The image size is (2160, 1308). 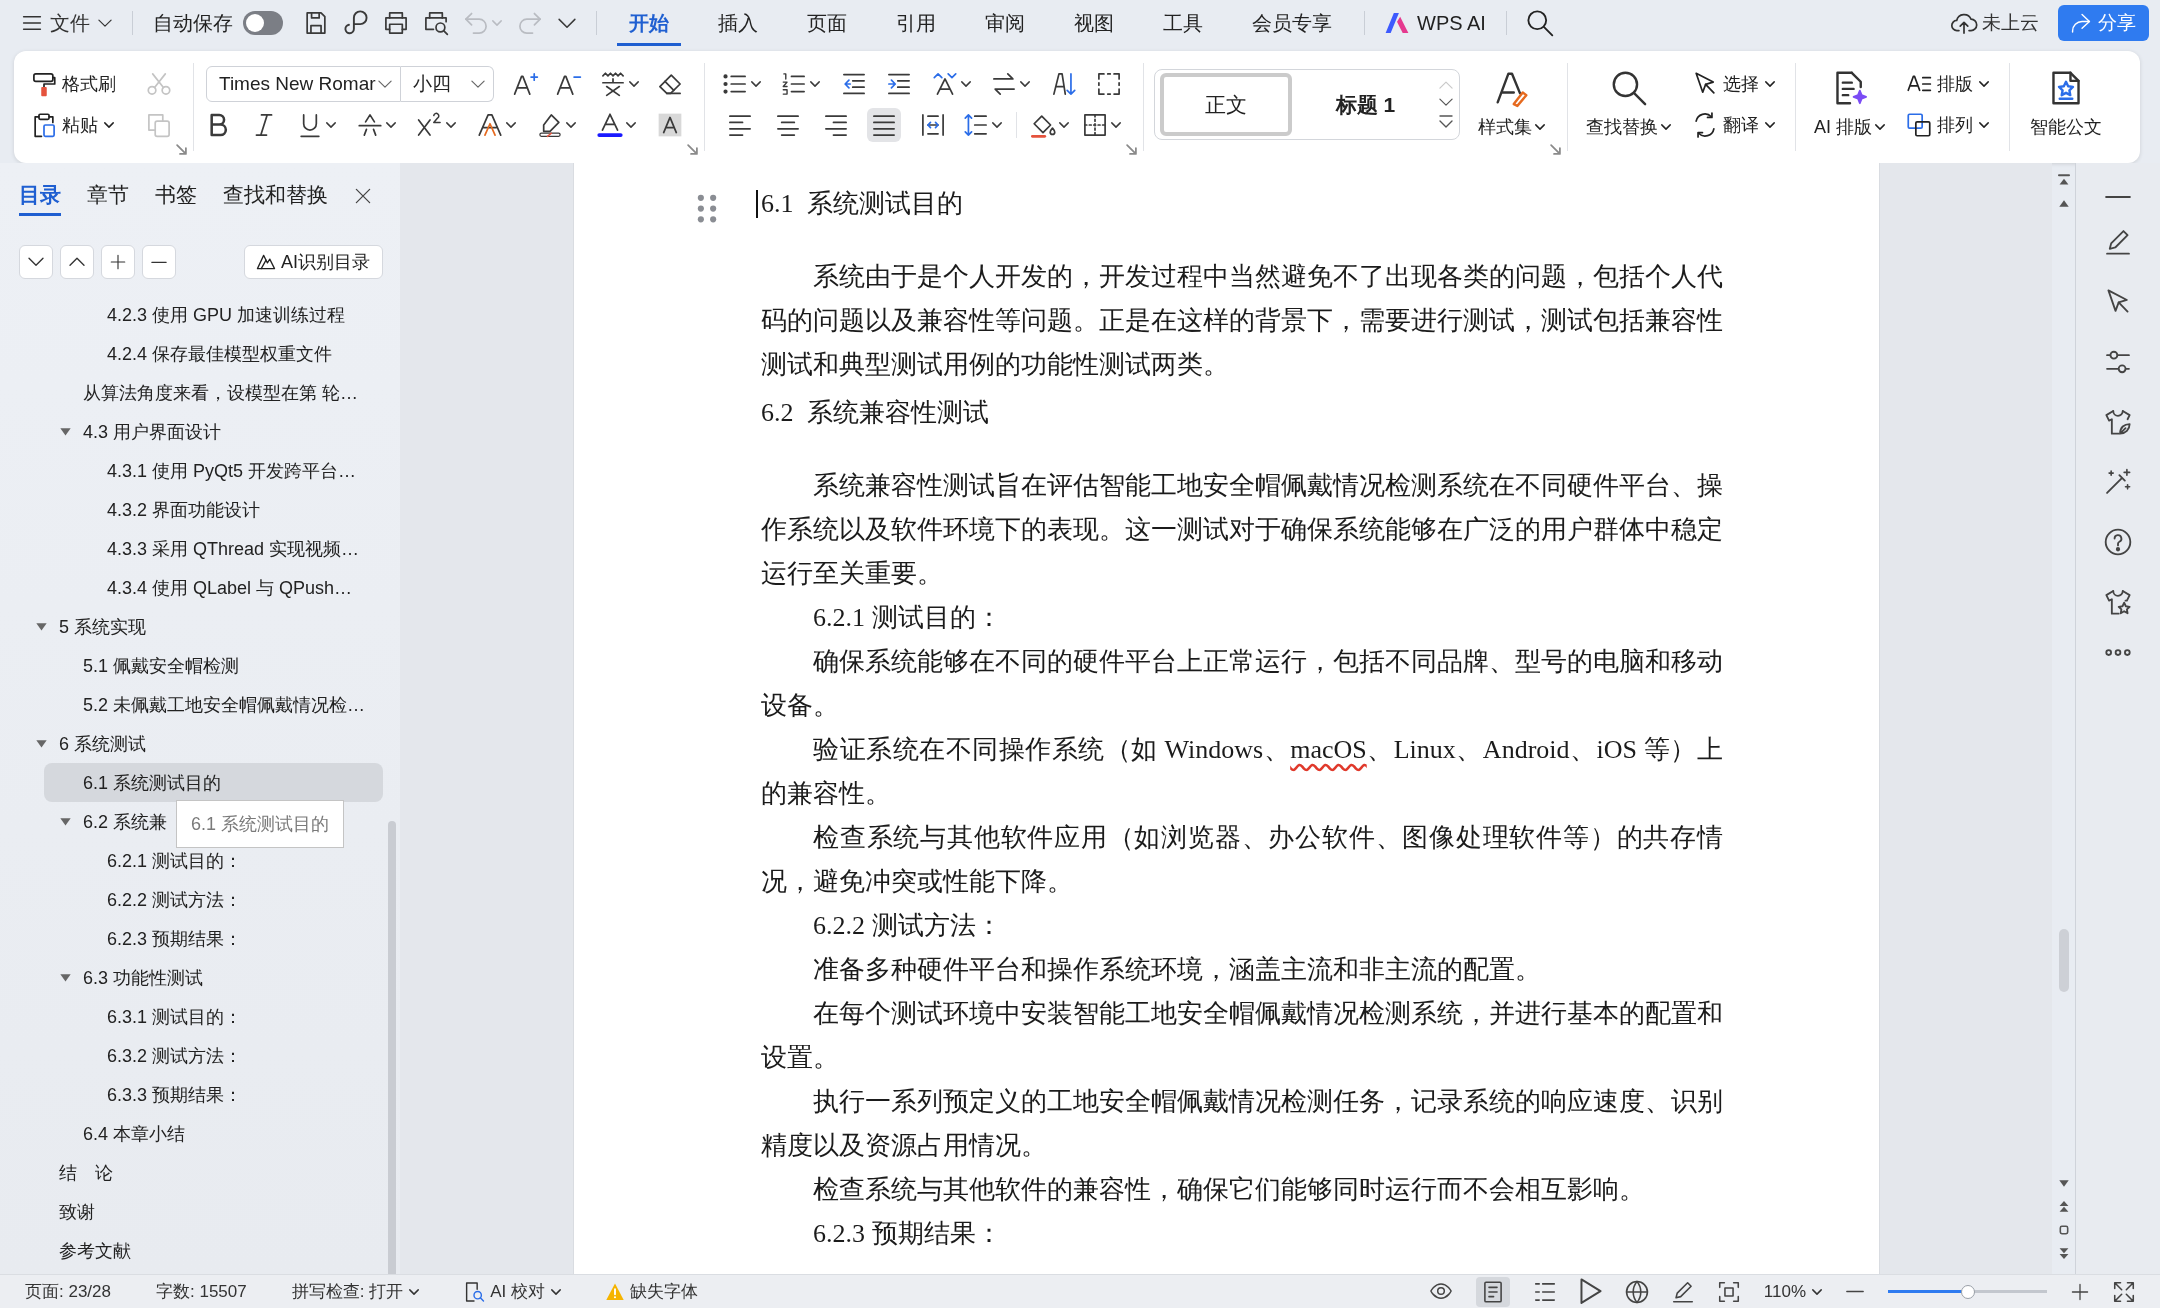 What do you see at coordinates (1242, 860) in the screenshot?
I see `paragraph: 检查系统与其他软件应用（如浏览器、办公软件、图像处理软件等）的共存情况，避免冲突或性能下降。` at bounding box center [1242, 860].